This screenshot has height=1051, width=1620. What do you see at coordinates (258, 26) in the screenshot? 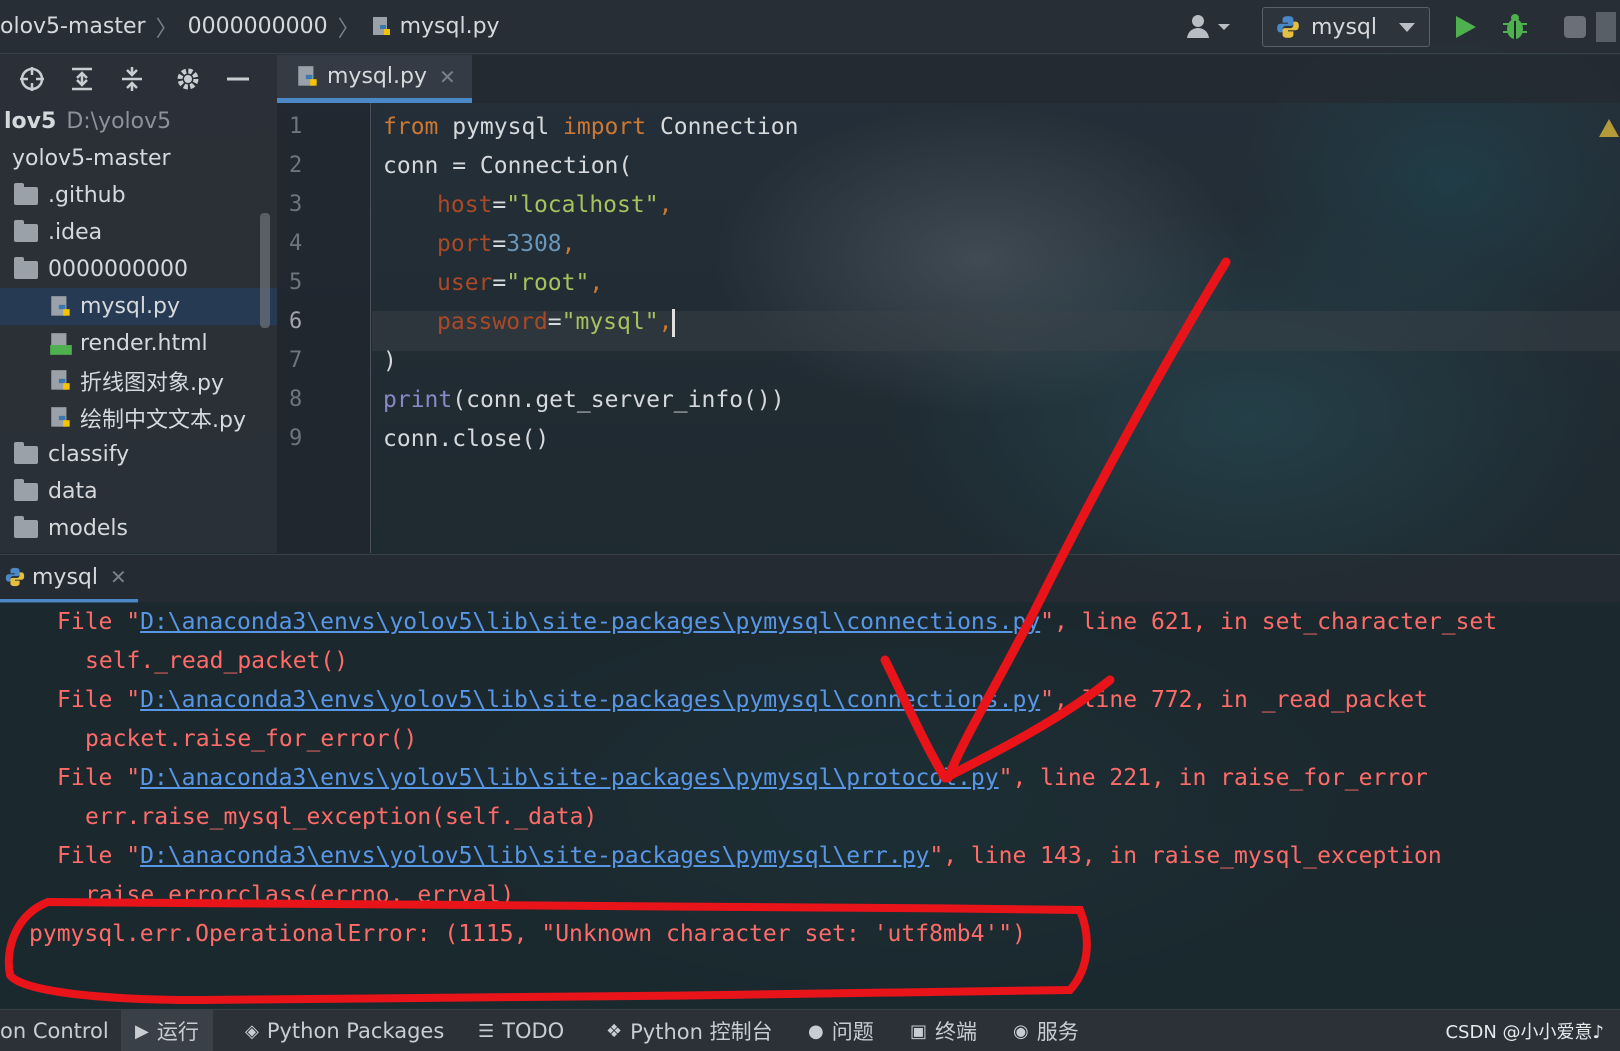
I see `breadcrumb-folder: 0000000000` at bounding box center [258, 26].